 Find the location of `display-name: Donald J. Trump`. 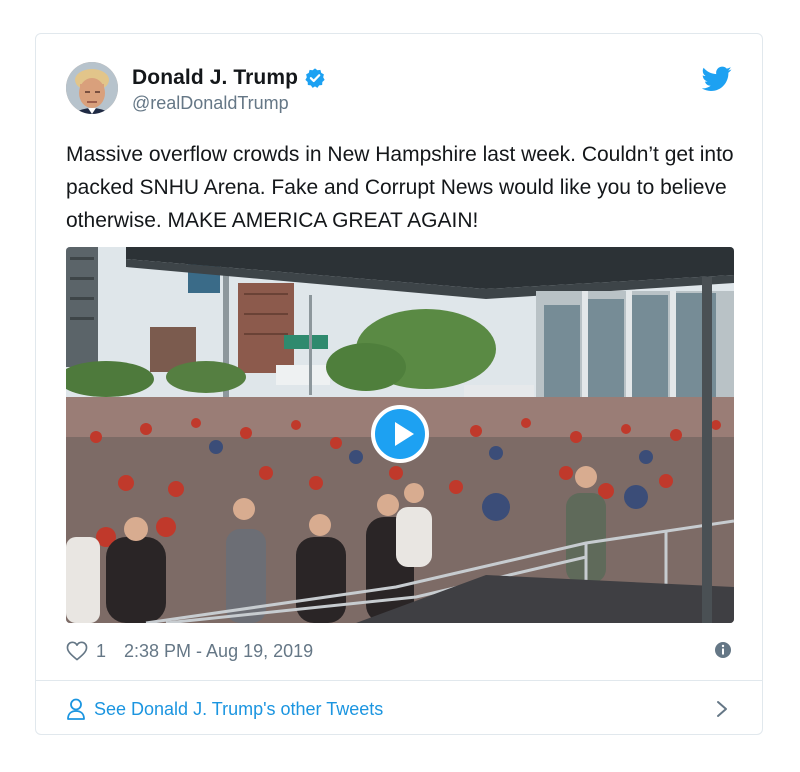

display-name: Donald J. Trump is located at coordinates (215, 78).